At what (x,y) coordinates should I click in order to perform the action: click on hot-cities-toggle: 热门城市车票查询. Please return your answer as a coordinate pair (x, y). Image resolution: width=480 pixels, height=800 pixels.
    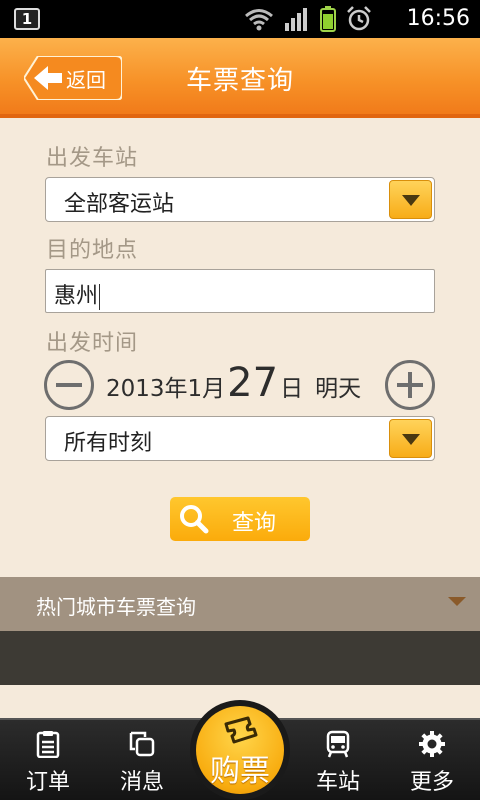
    Looking at the image, I should click on (240, 604).